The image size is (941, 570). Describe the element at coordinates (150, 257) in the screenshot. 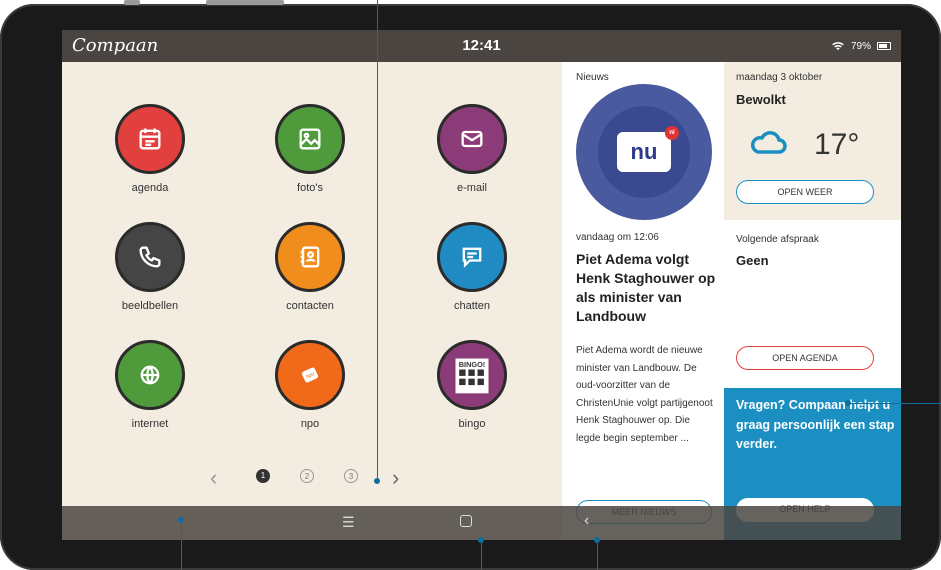

I see `phone-icon` at that location.